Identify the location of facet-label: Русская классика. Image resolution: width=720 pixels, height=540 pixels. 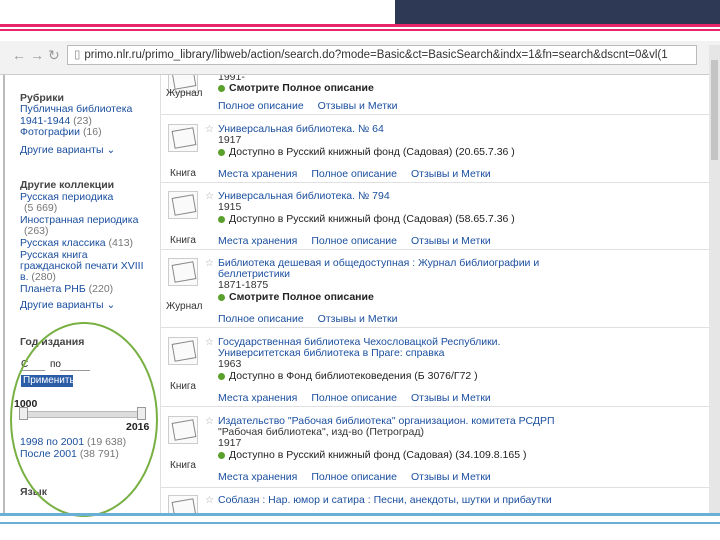
(63, 243).